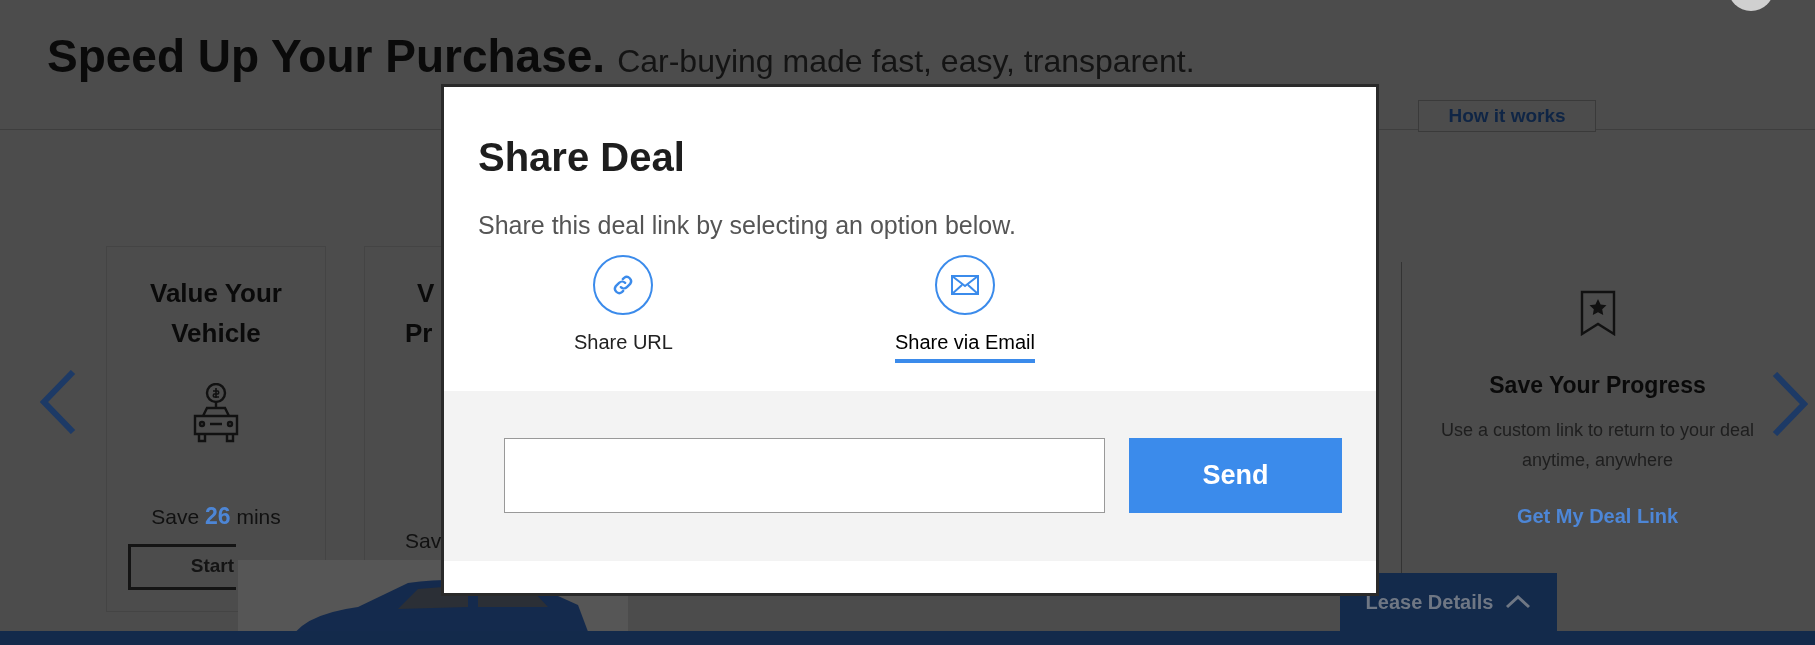 This screenshot has height=645, width=1815. What do you see at coordinates (423, 541) in the screenshot?
I see `time-saved-text: Sav` at bounding box center [423, 541].